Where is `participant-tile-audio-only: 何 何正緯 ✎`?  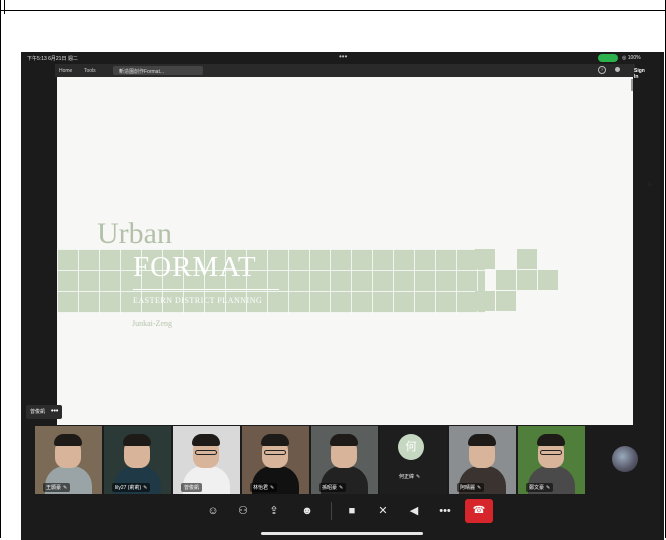
participant-tile-audio-only: 何 何正緯 ✎ is located at coordinates (413, 460).